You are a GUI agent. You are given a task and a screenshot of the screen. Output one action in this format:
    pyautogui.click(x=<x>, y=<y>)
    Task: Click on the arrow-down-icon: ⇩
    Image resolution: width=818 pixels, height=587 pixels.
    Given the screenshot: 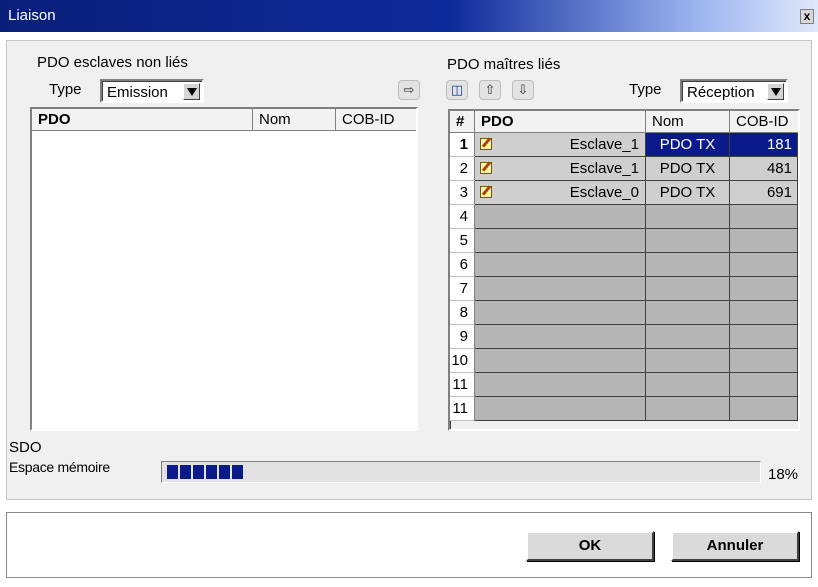 What is the action you would take?
    pyautogui.click(x=523, y=89)
    